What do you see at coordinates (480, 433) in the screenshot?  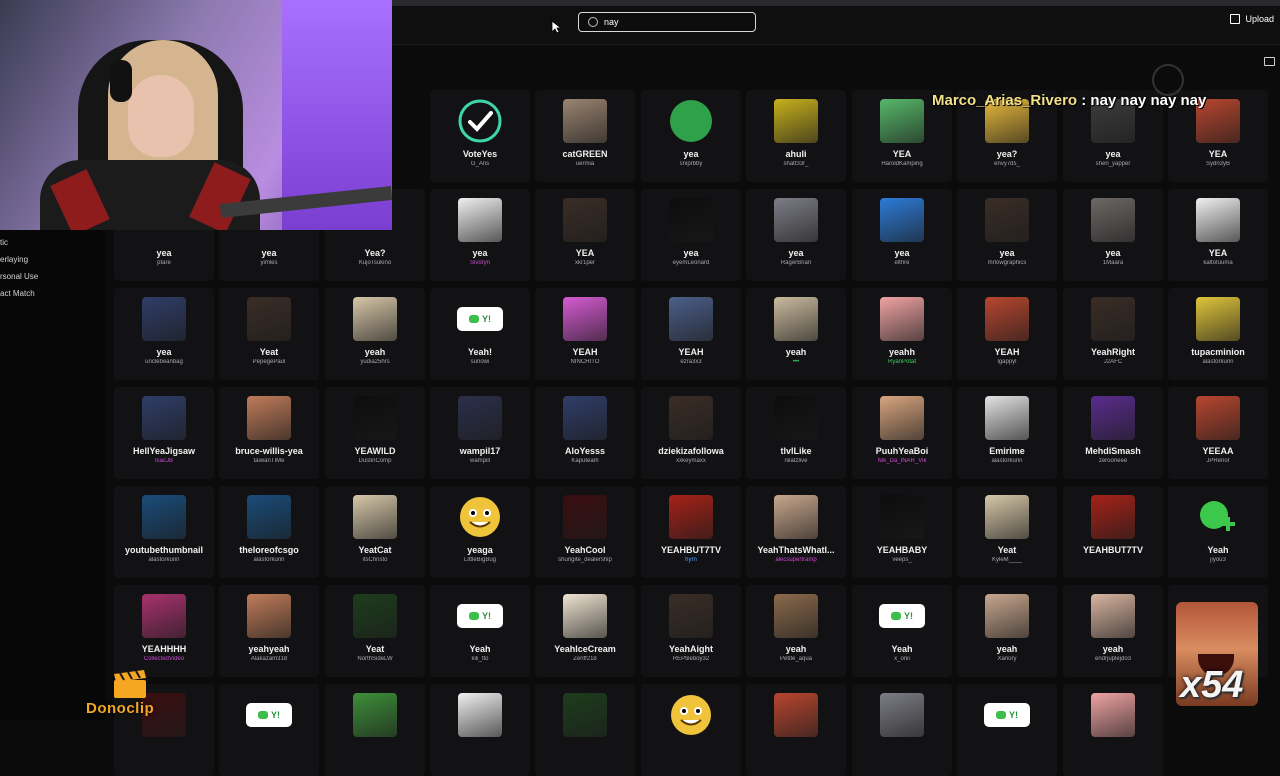 I see `emote-tile: wampil17 wampill` at bounding box center [480, 433].